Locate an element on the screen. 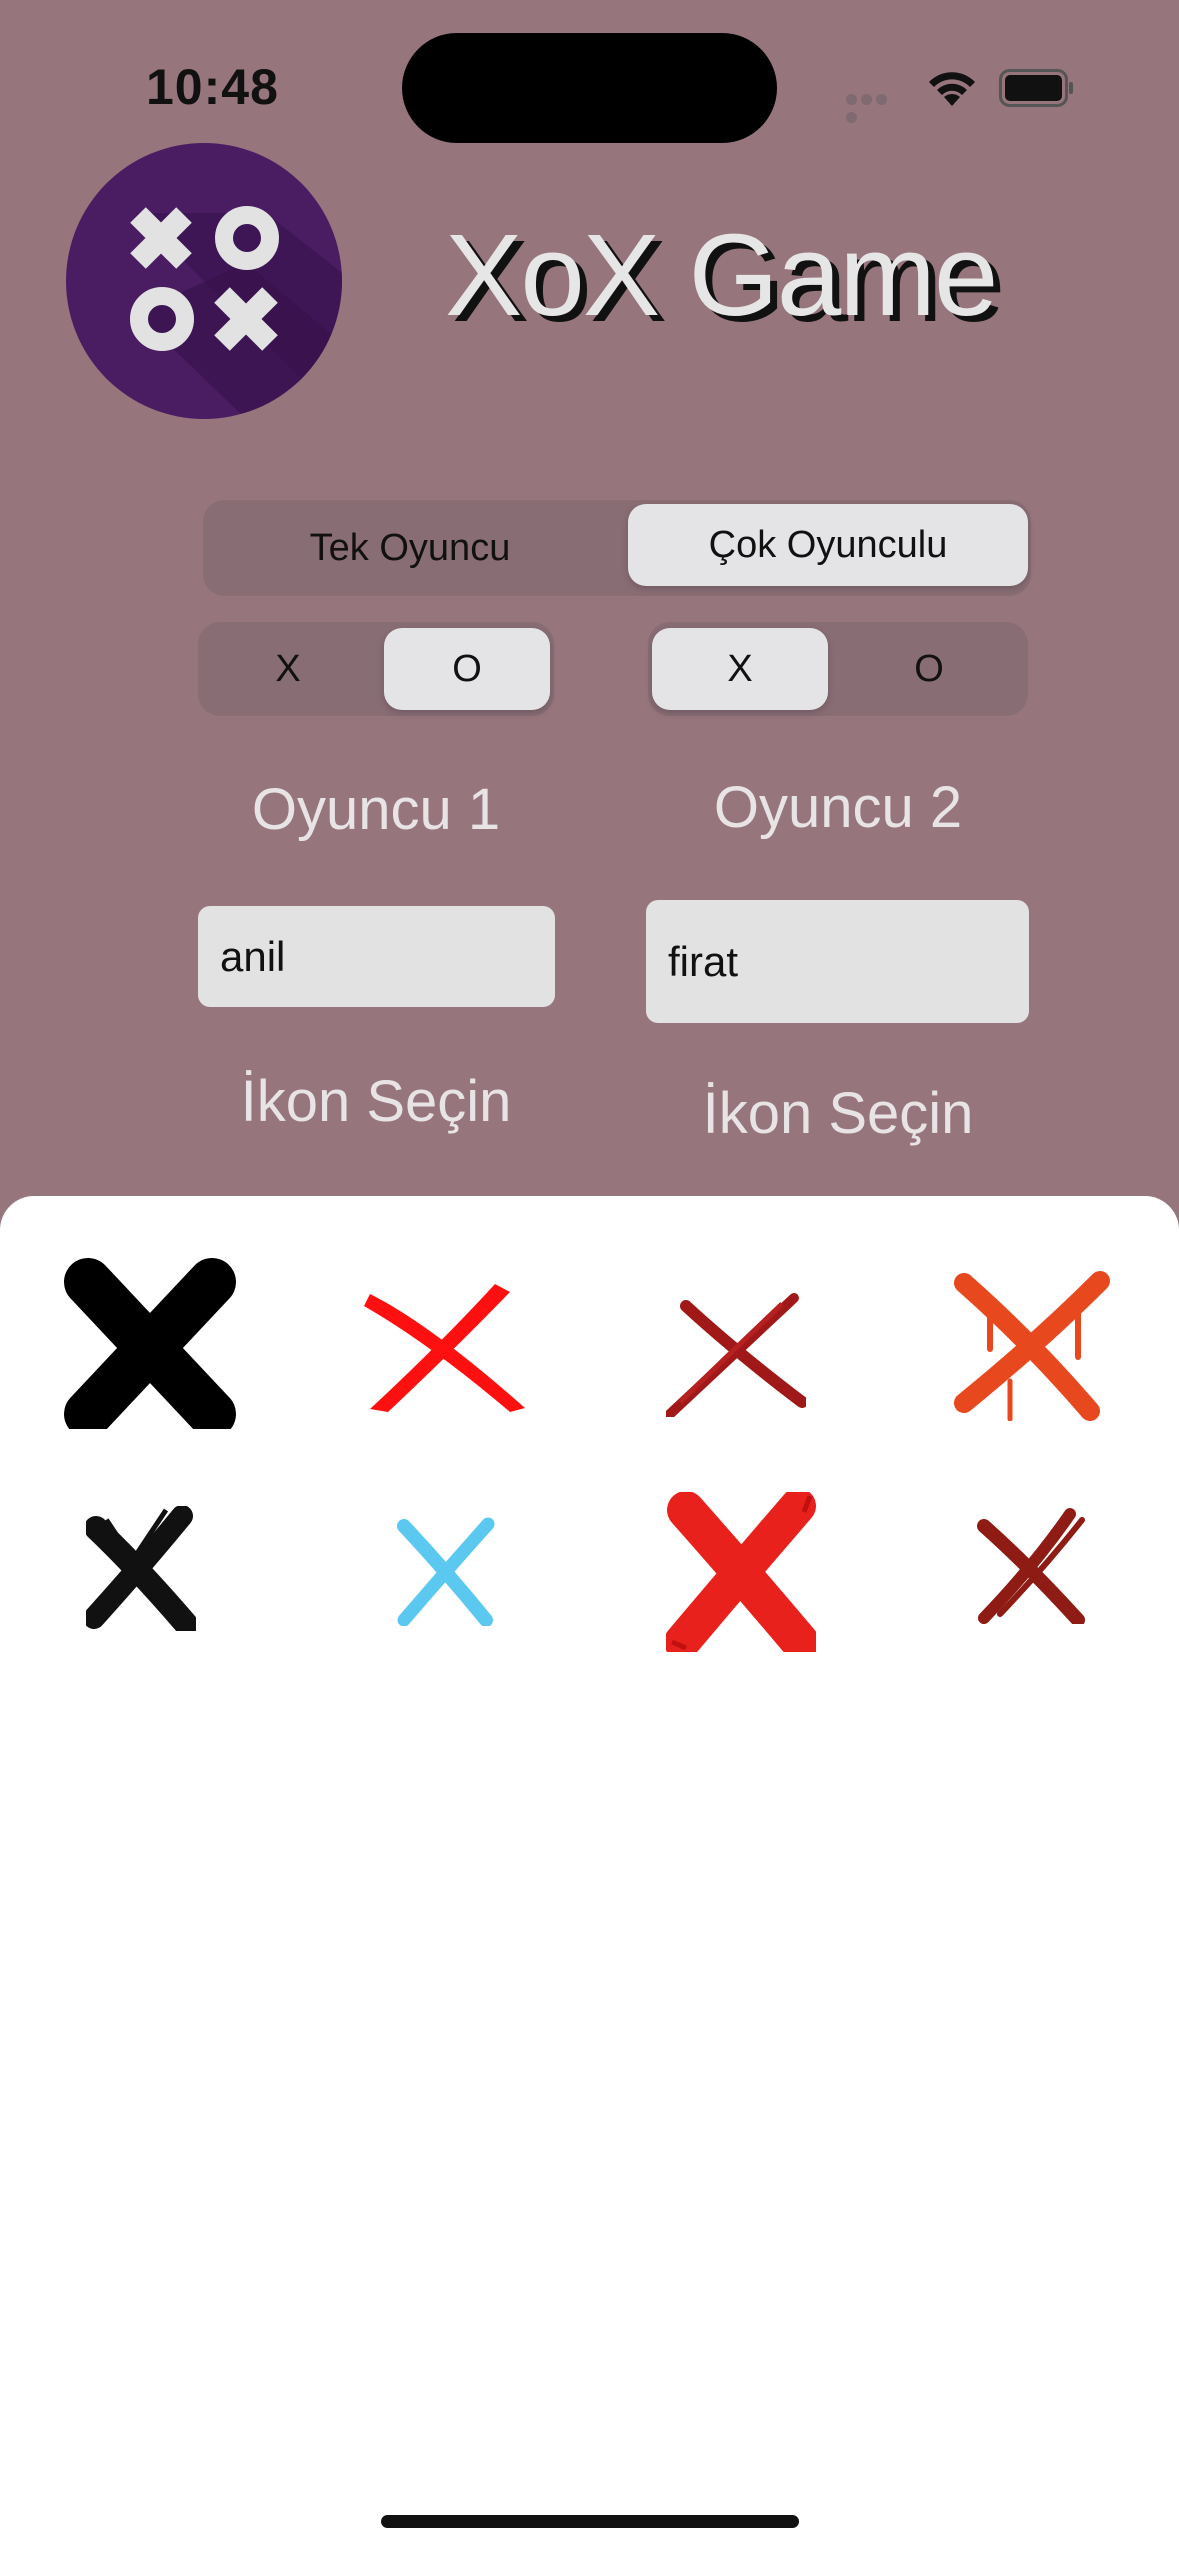  black-brush-x-icon is located at coordinates (140, 1570).